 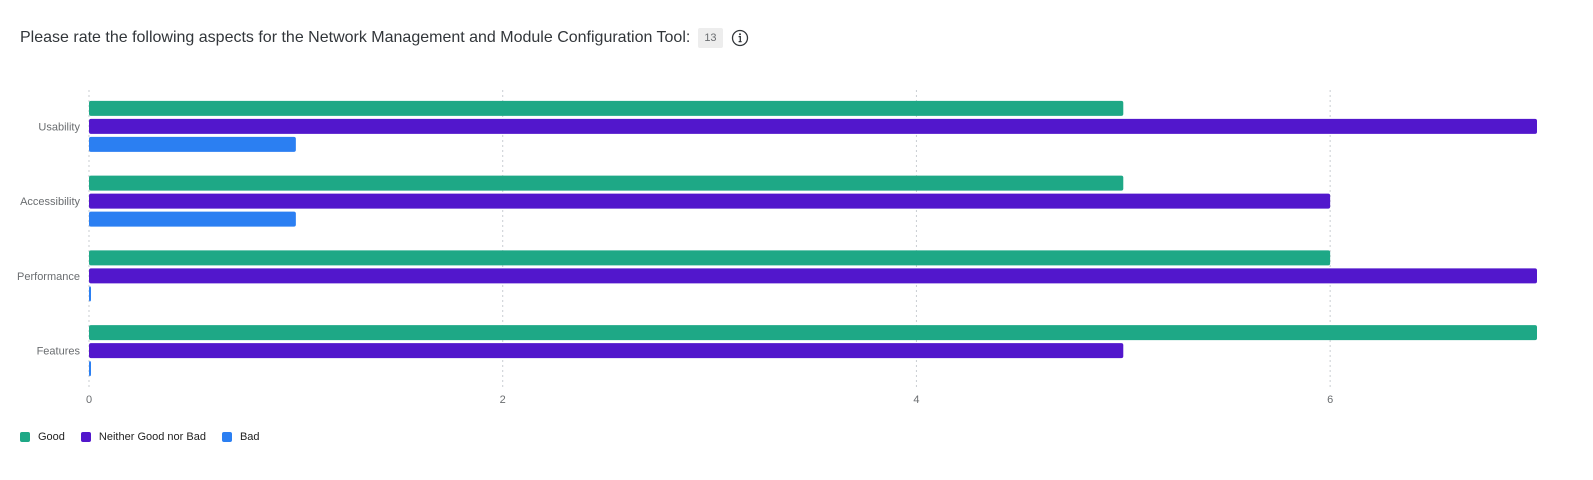 I want to click on legend-item-neither-good-nor-bad: Neither Good nor Bad, so click(x=143, y=437).